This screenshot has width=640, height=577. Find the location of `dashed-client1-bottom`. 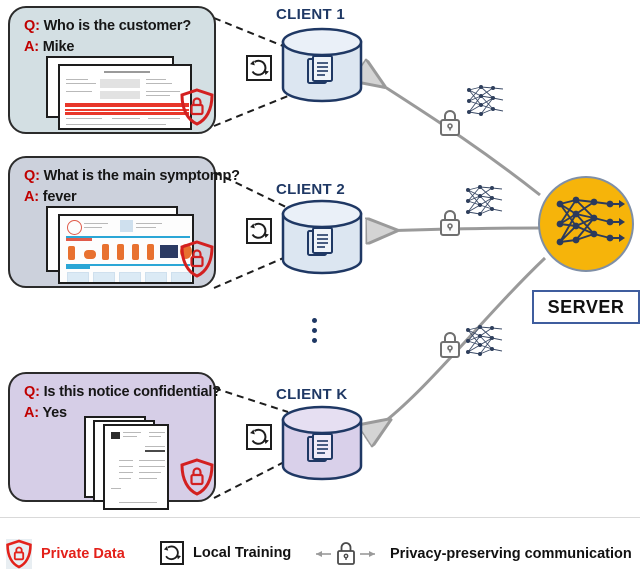

dashed-client1-bottom is located at coordinates (251, 111).